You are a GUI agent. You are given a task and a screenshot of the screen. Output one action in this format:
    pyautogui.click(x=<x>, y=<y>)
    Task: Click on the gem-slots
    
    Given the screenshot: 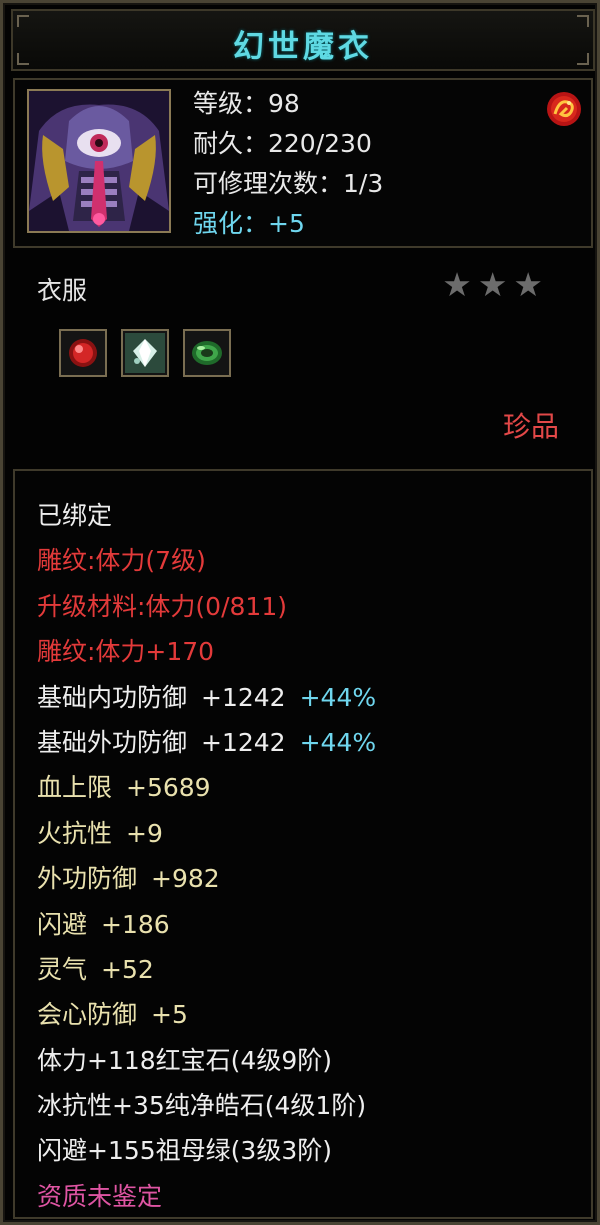 What is the action you would take?
    pyautogui.click(x=145, y=353)
    